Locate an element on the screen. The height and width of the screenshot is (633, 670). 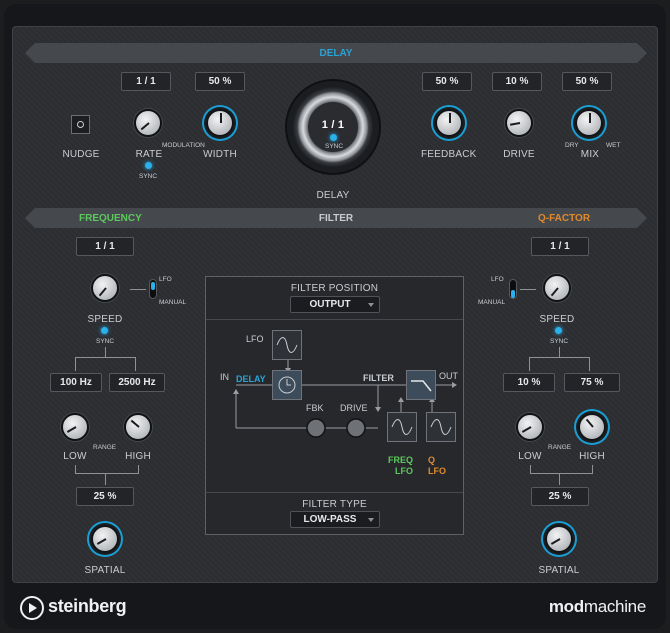
mix-label: MIX is located at coordinates (590, 154).